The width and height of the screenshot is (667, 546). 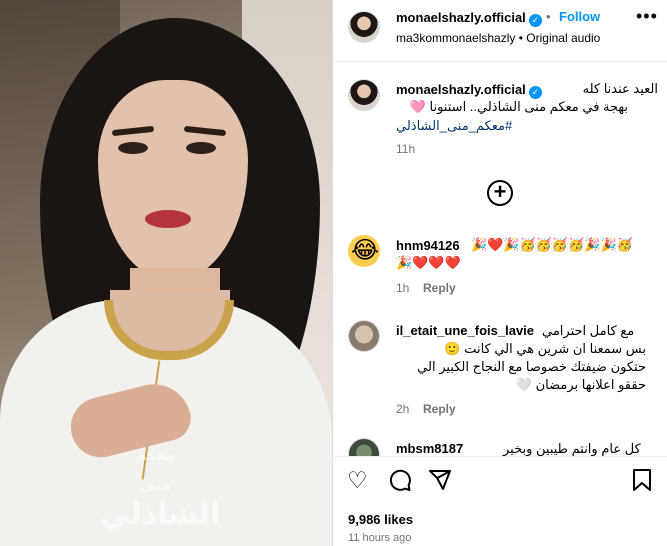 What do you see at coordinates (500, 501) in the screenshot?
I see `post-actions: ♡ 9,986 likes 11 hours ago` at bounding box center [500, 501].